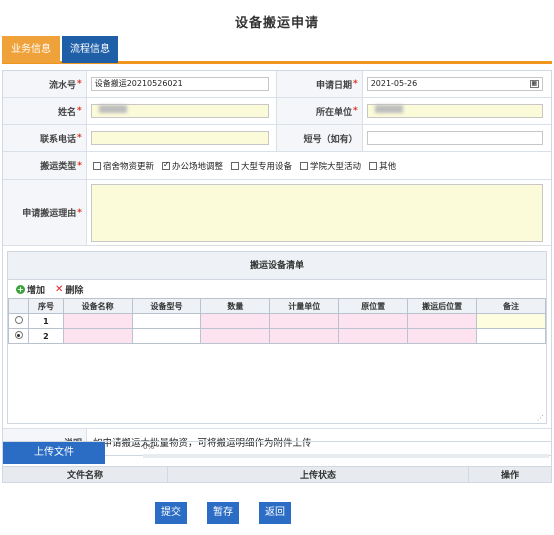 The width and height of the screenshot is (554, 535). I want to click on phone-label: 联系电话 *, so click(45, 138).